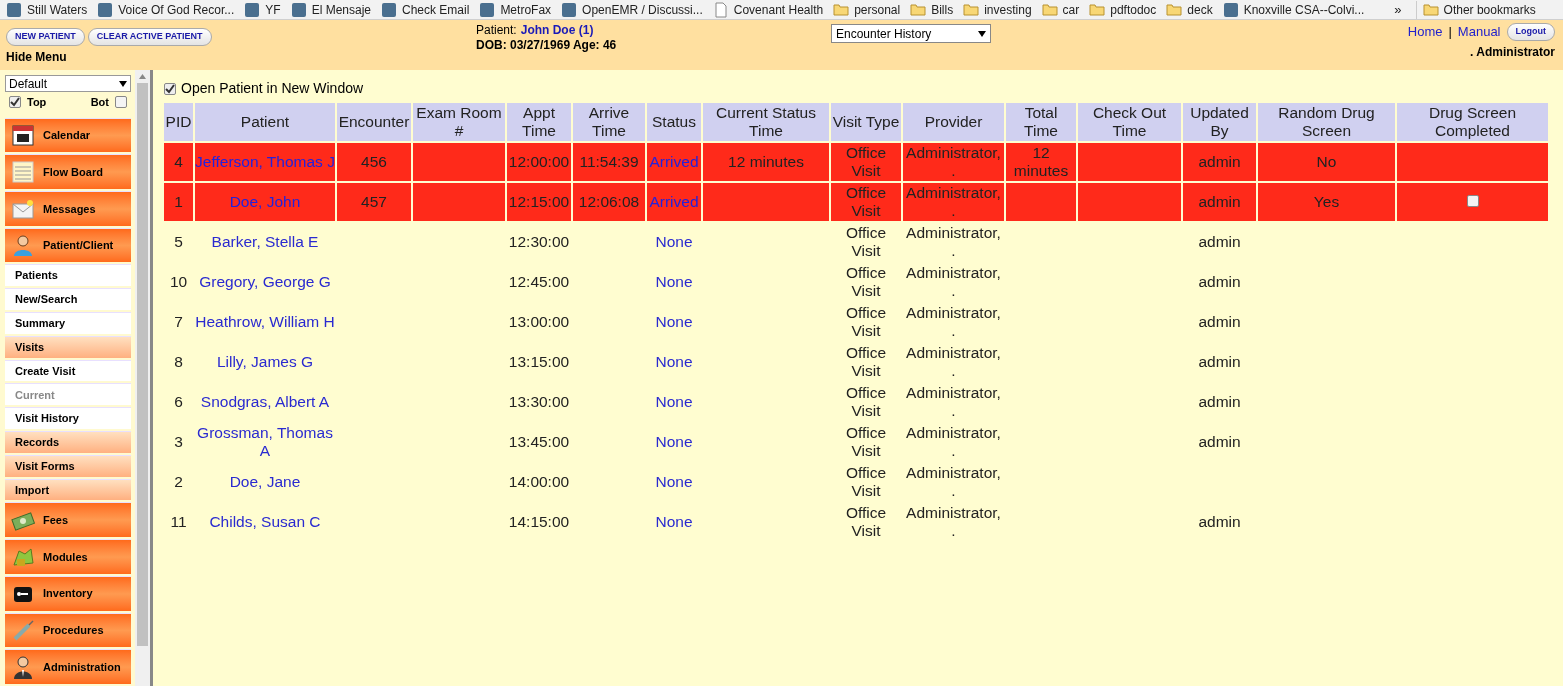 This screenshot has height=686, width=1563. I want to click on table-cell-text: 12 minutes, so click(1041, 162).